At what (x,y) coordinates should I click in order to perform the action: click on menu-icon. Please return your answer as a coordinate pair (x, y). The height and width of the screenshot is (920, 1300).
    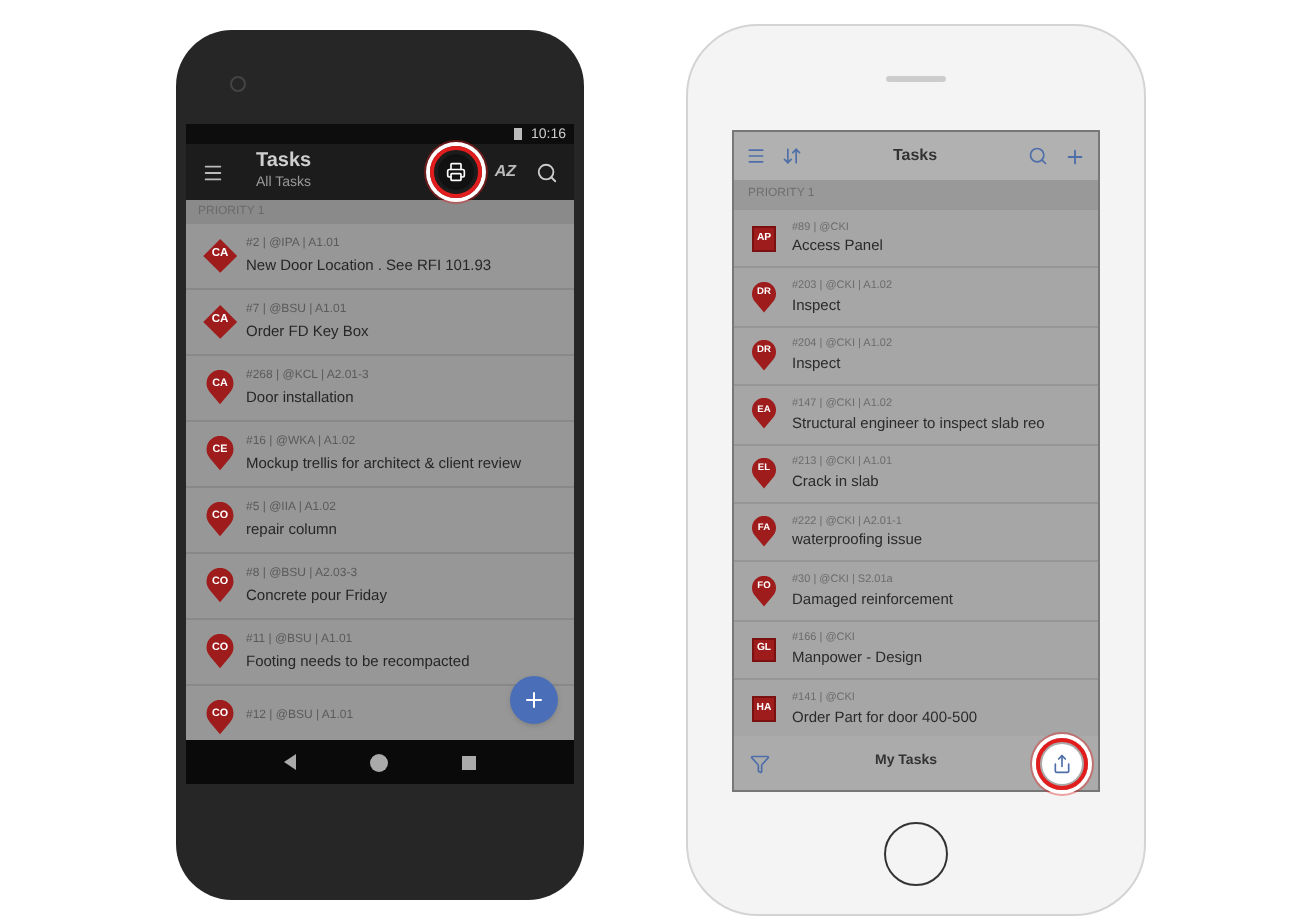
    Looking at the image, I should click on (213, 172).